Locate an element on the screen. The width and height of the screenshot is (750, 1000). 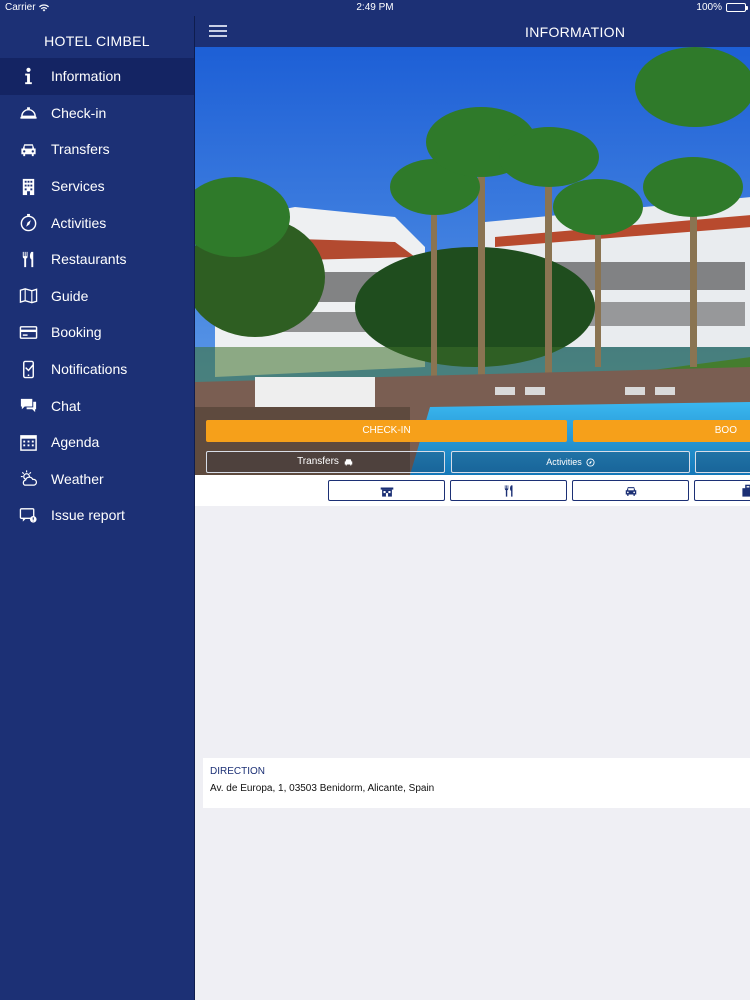
sidebar-item-restaurants: Restaurants is located at coordinates (97, 259).